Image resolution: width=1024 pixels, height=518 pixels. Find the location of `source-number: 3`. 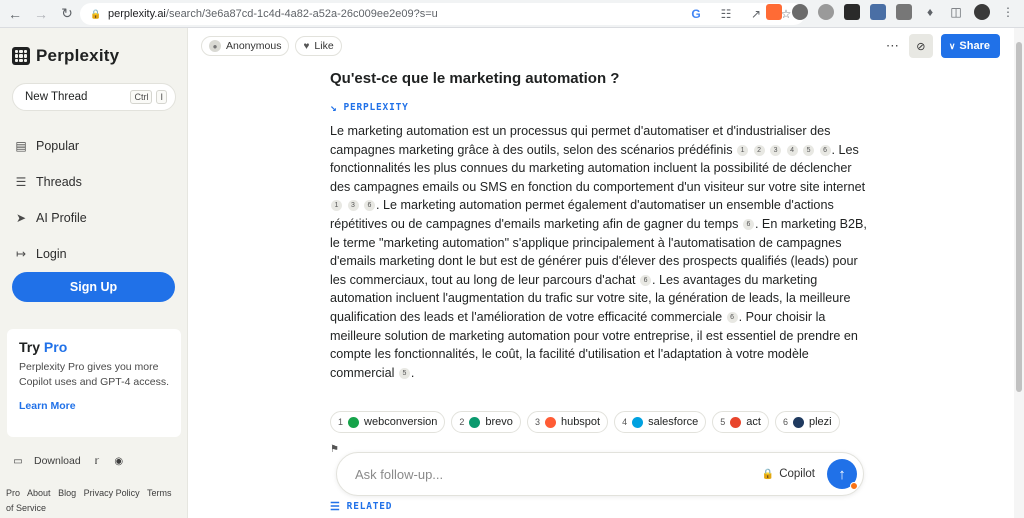

source-number: 3 is located at coordinates (537, 422).